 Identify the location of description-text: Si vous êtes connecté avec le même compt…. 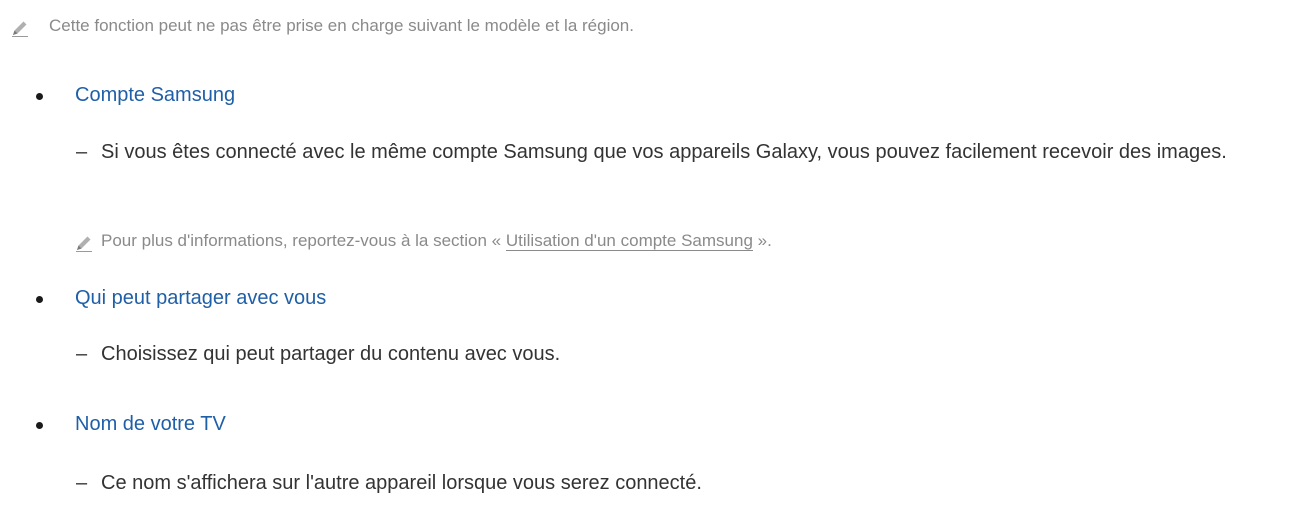
(664, 152).